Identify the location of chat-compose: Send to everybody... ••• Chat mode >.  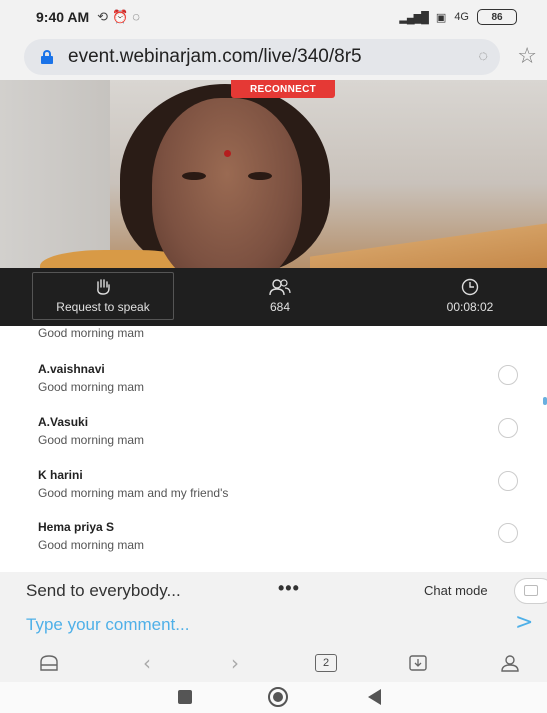
(273, 607).